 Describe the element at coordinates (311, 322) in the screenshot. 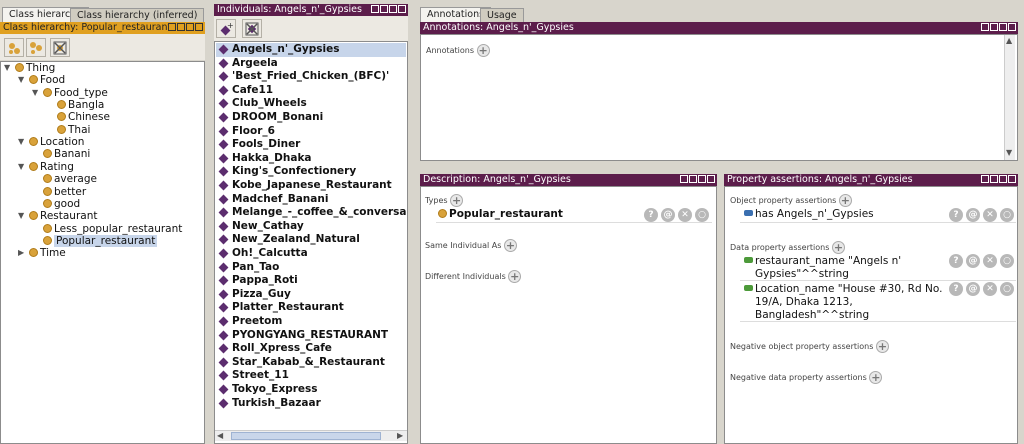

I see `individual-list-item: Preetom` at that location.